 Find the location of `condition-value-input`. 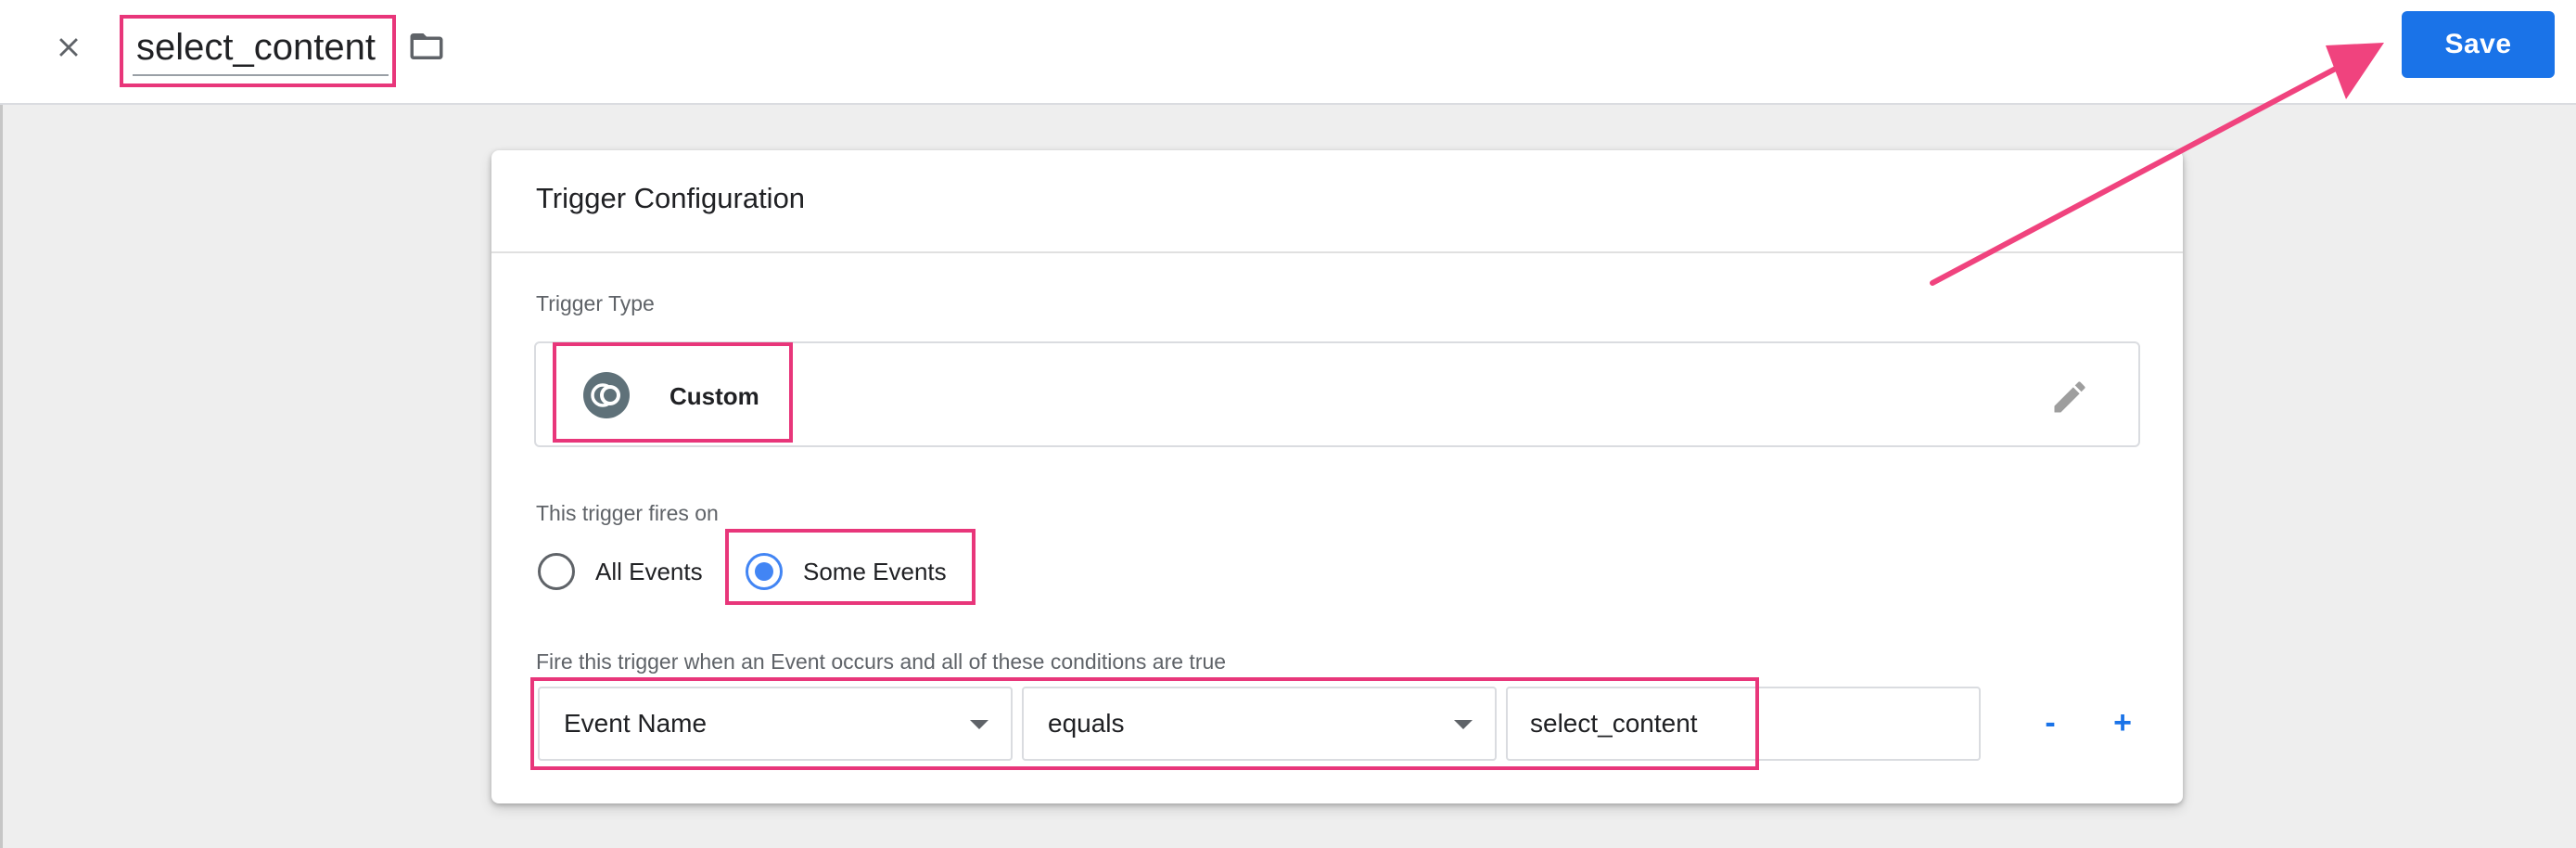

condition-value-input is located at coordinates (1744, 724).